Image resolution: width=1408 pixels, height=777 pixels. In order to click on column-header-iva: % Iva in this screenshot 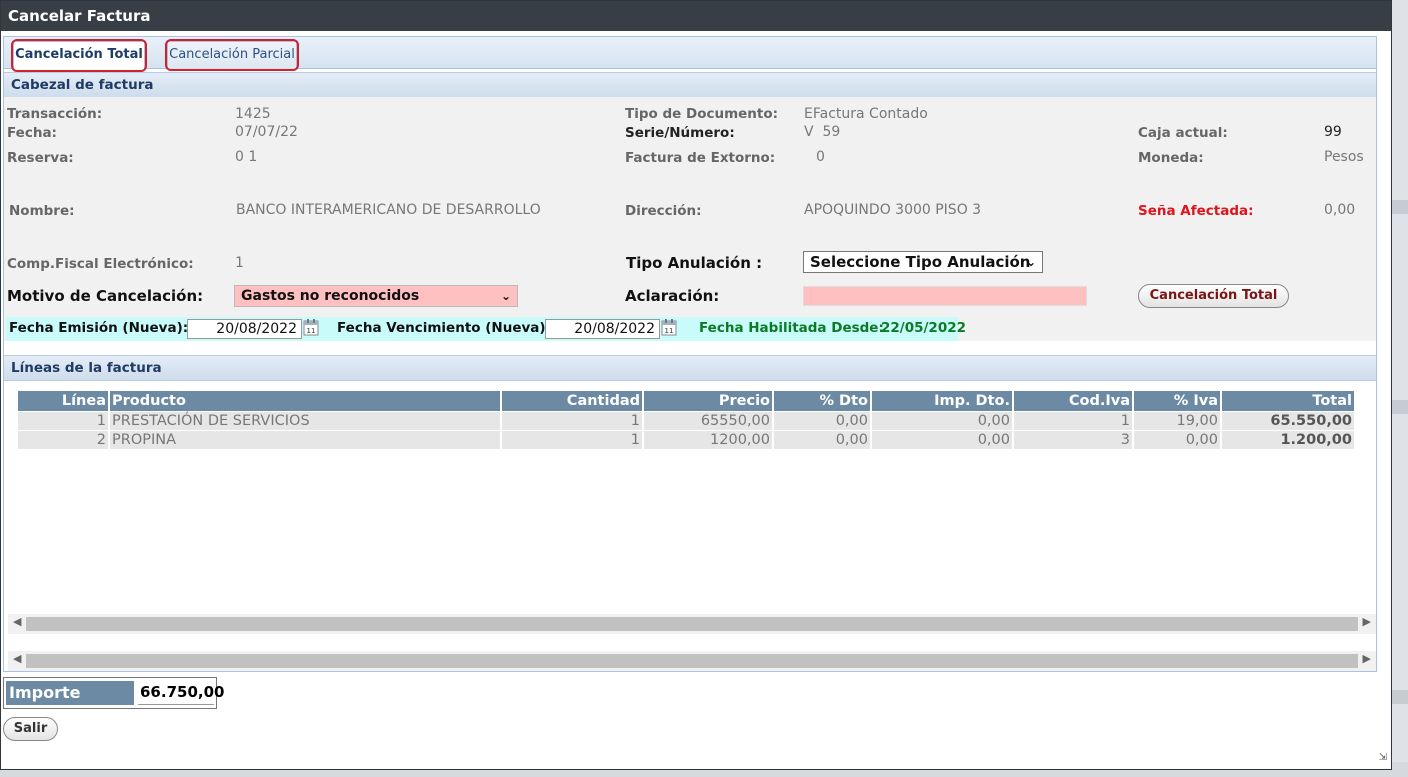, I will do `click(1177, 401)`.